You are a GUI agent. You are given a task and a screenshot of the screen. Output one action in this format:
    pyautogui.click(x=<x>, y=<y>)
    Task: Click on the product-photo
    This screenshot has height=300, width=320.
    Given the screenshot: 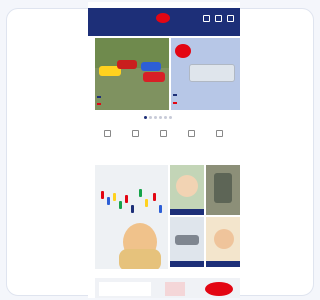 What is the action you would take?
    pyautogui.click(x=223, y=188)
    